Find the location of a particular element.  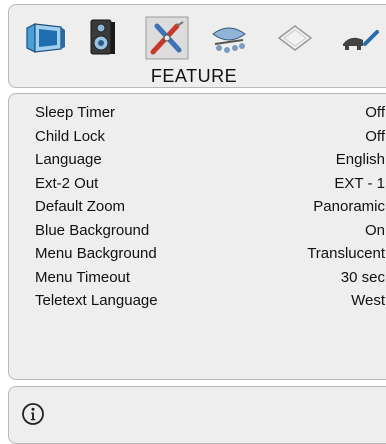

menu-item-value: Panoramic is located at coordinates (349, 206).